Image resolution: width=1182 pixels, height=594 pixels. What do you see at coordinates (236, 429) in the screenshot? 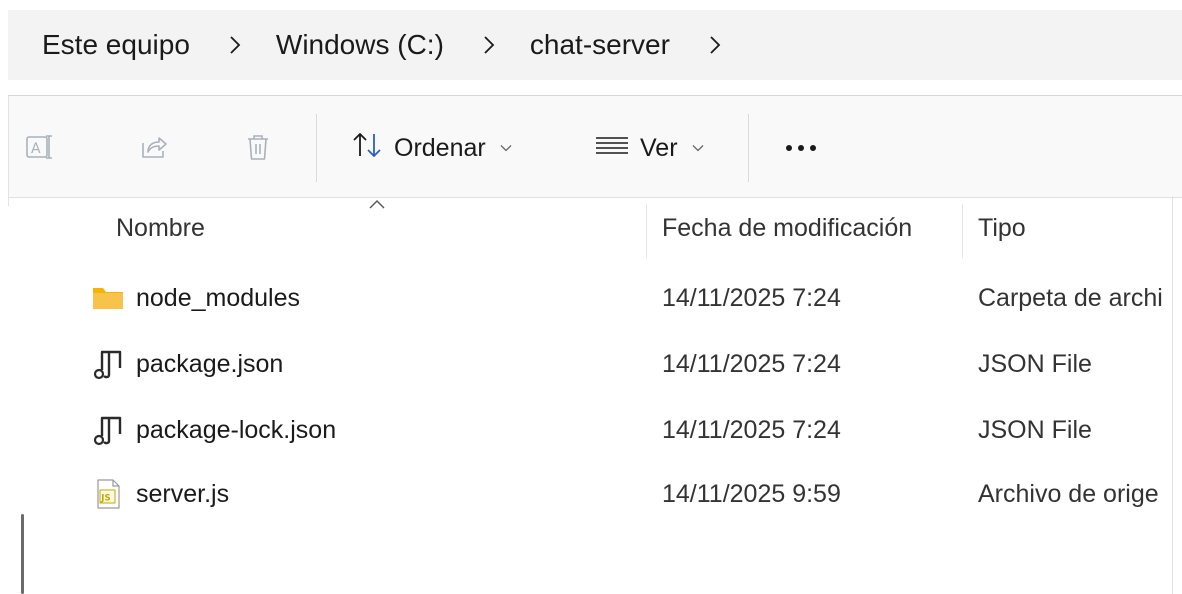
I see `file-name: package-lock.json` at bounding box center [236, 429].